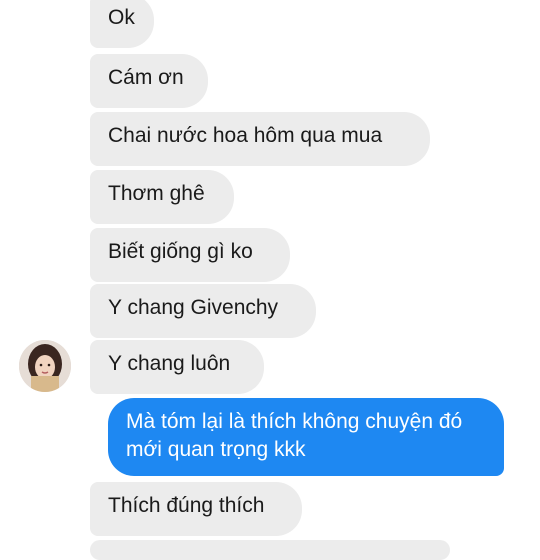  I want to click on message-bubble-incoming: Cám ơn, so click(149, 81).